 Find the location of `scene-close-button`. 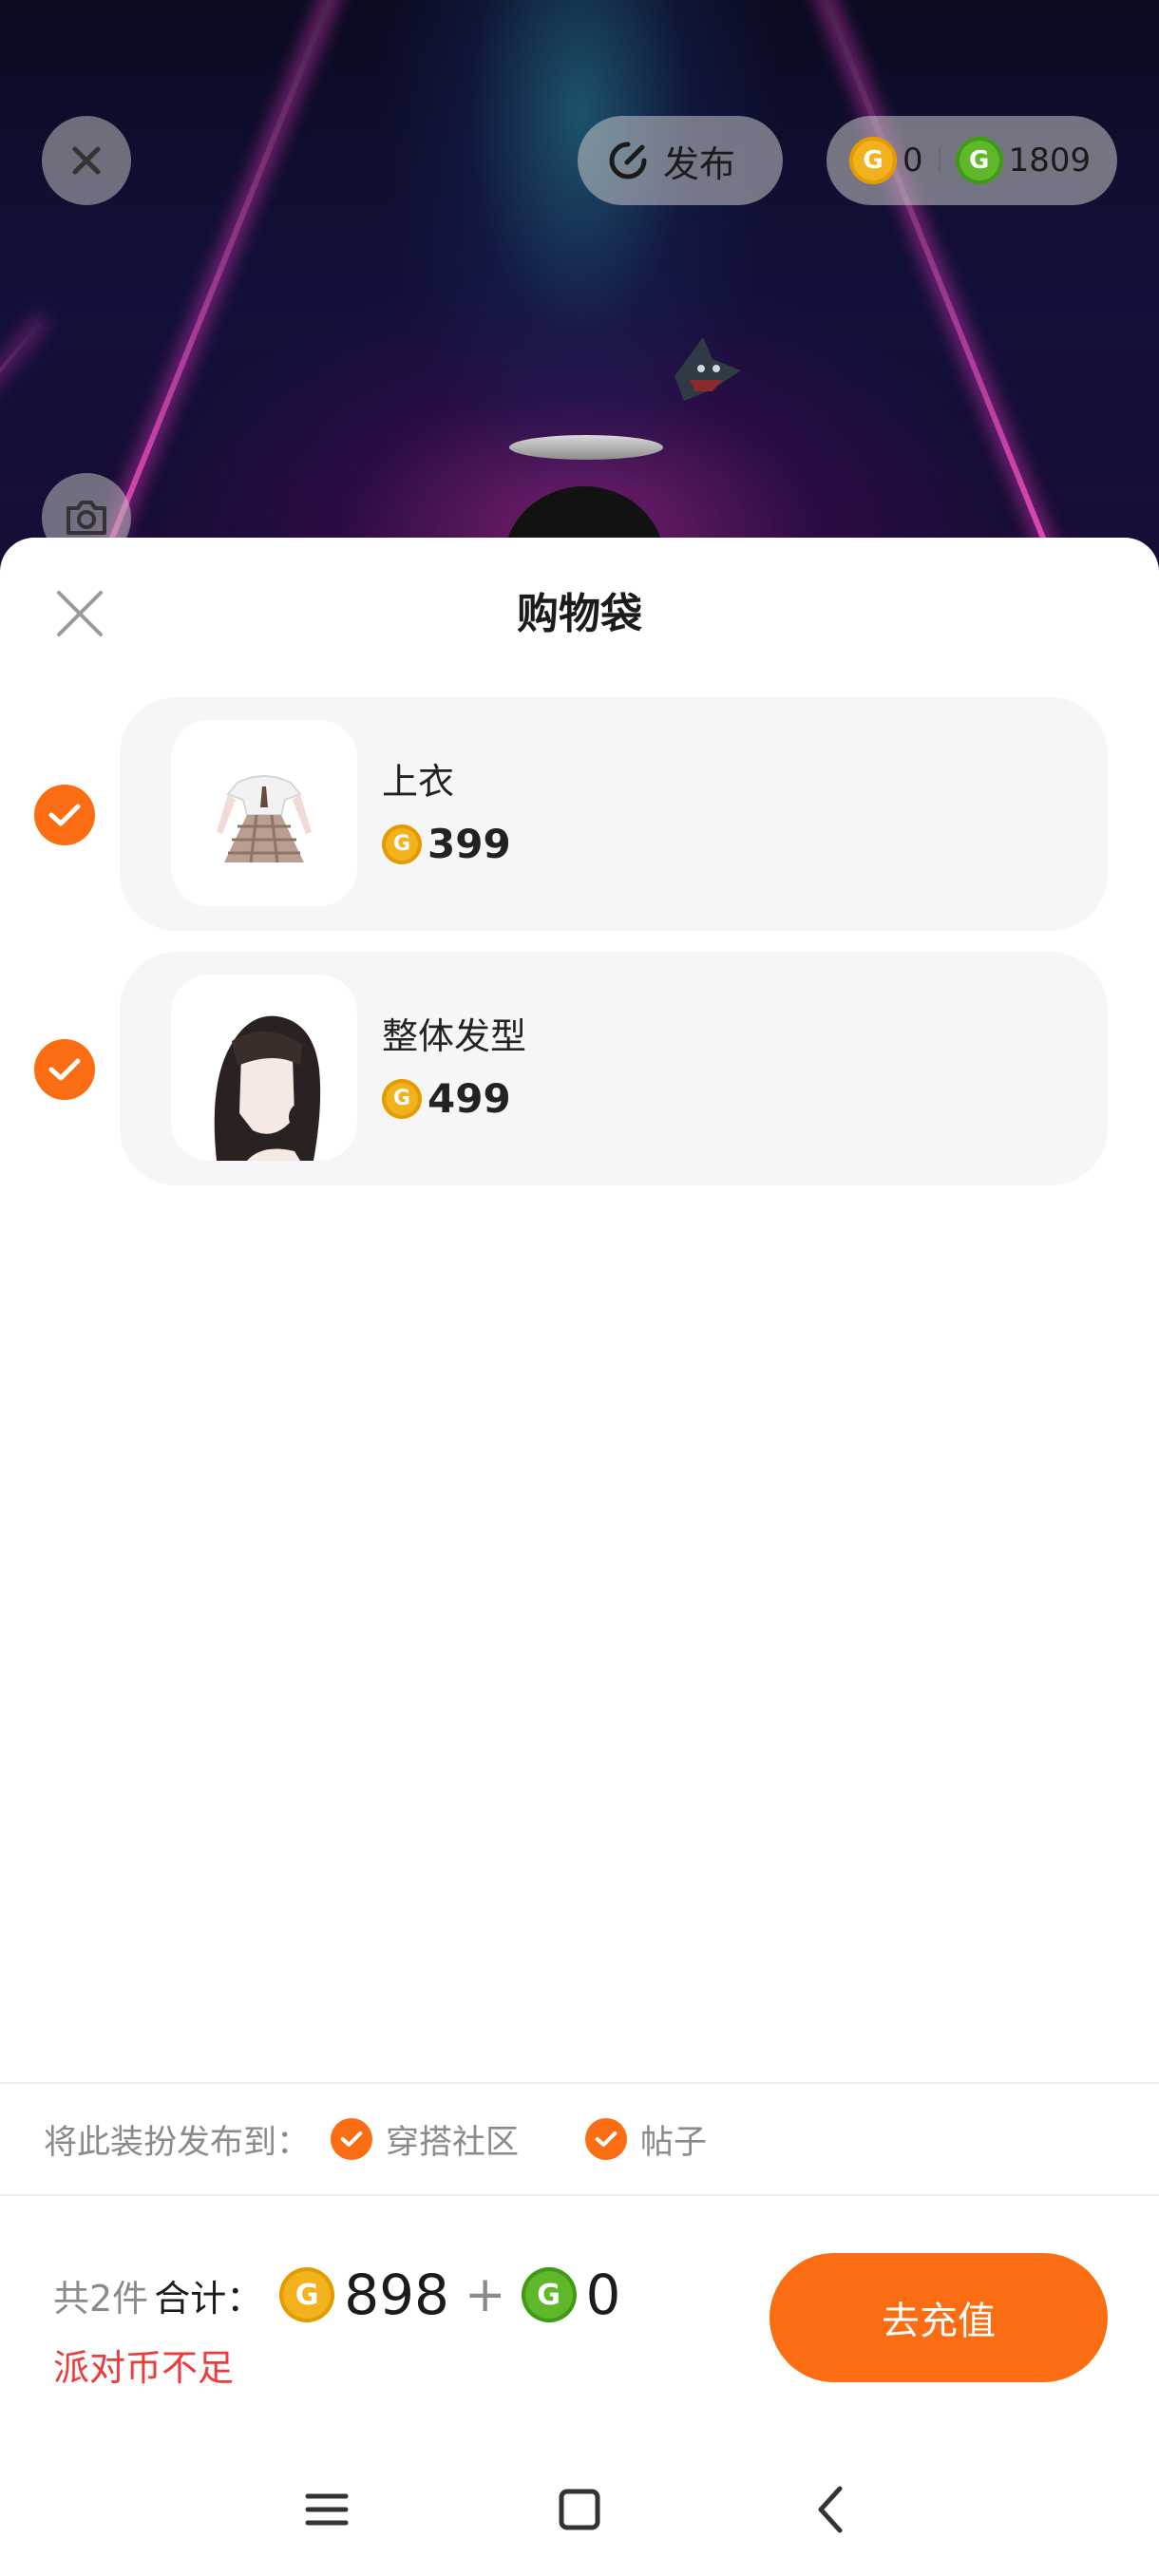

scene-close-button is located at coordinates (86, 160).